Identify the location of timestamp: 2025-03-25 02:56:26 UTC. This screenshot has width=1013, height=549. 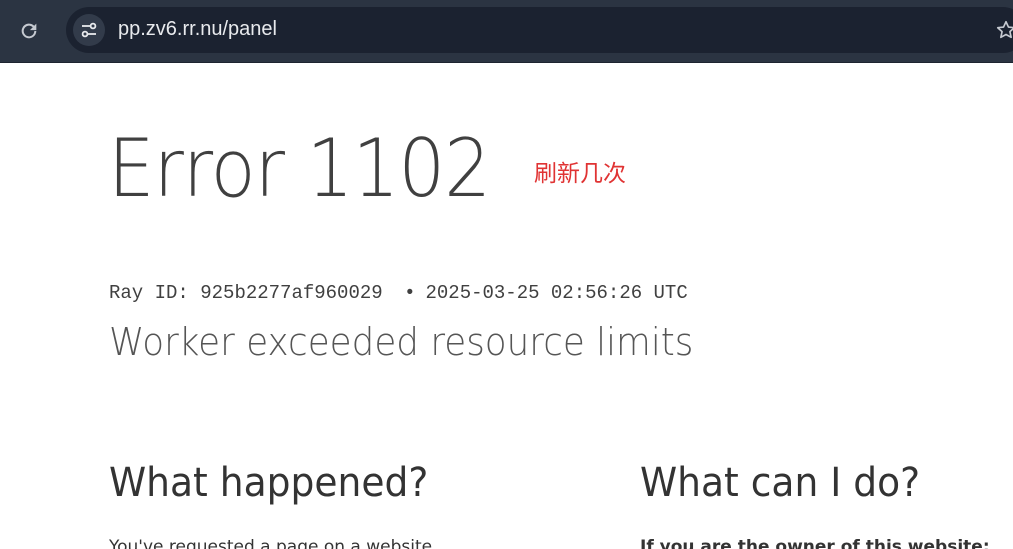
(556, 293).